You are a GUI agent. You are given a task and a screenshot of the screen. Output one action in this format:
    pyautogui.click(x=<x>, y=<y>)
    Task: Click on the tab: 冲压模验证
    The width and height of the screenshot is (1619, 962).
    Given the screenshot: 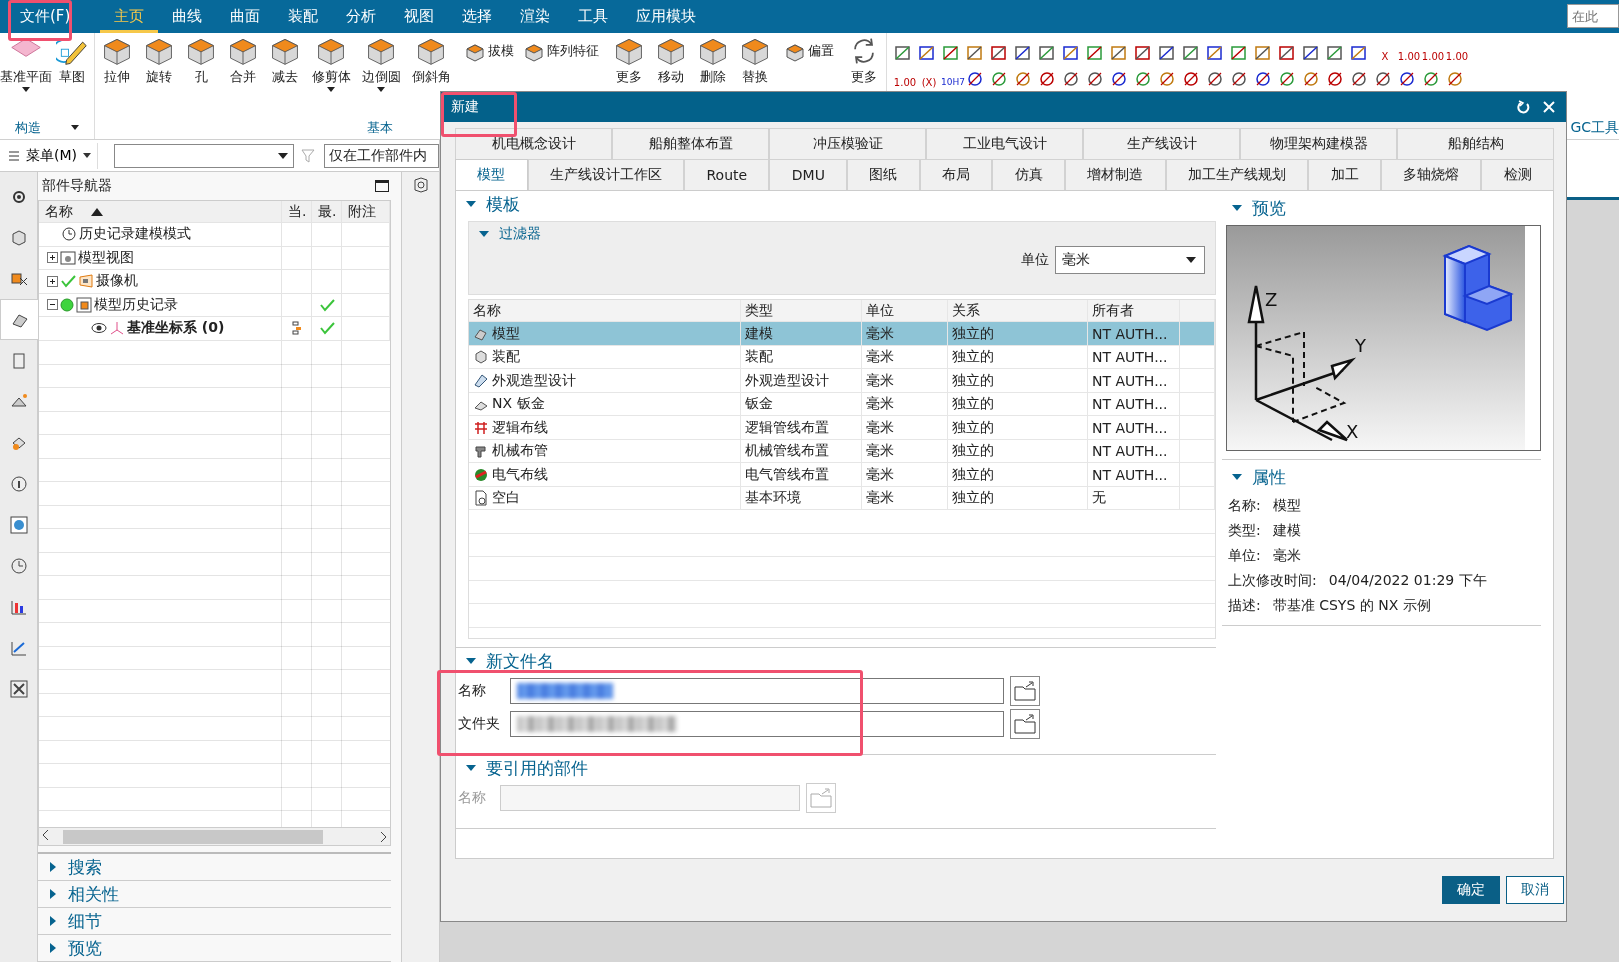 What is the action you would take?
    pyautogui.click(x=847, y=144)
    